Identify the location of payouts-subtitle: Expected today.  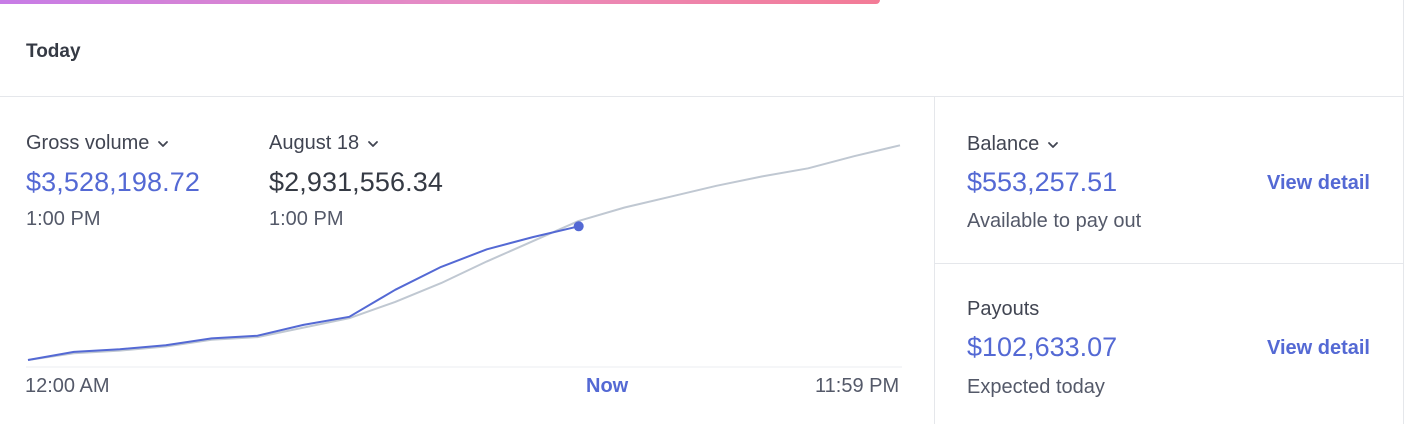
(1036, 387).